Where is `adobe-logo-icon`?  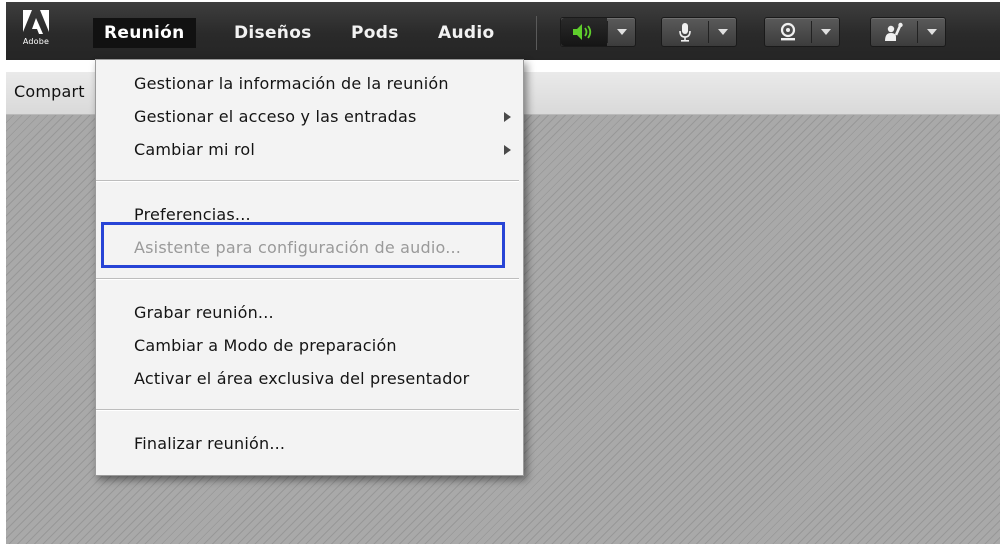 adobe-logo-icon is located at coordinates (36, 22).